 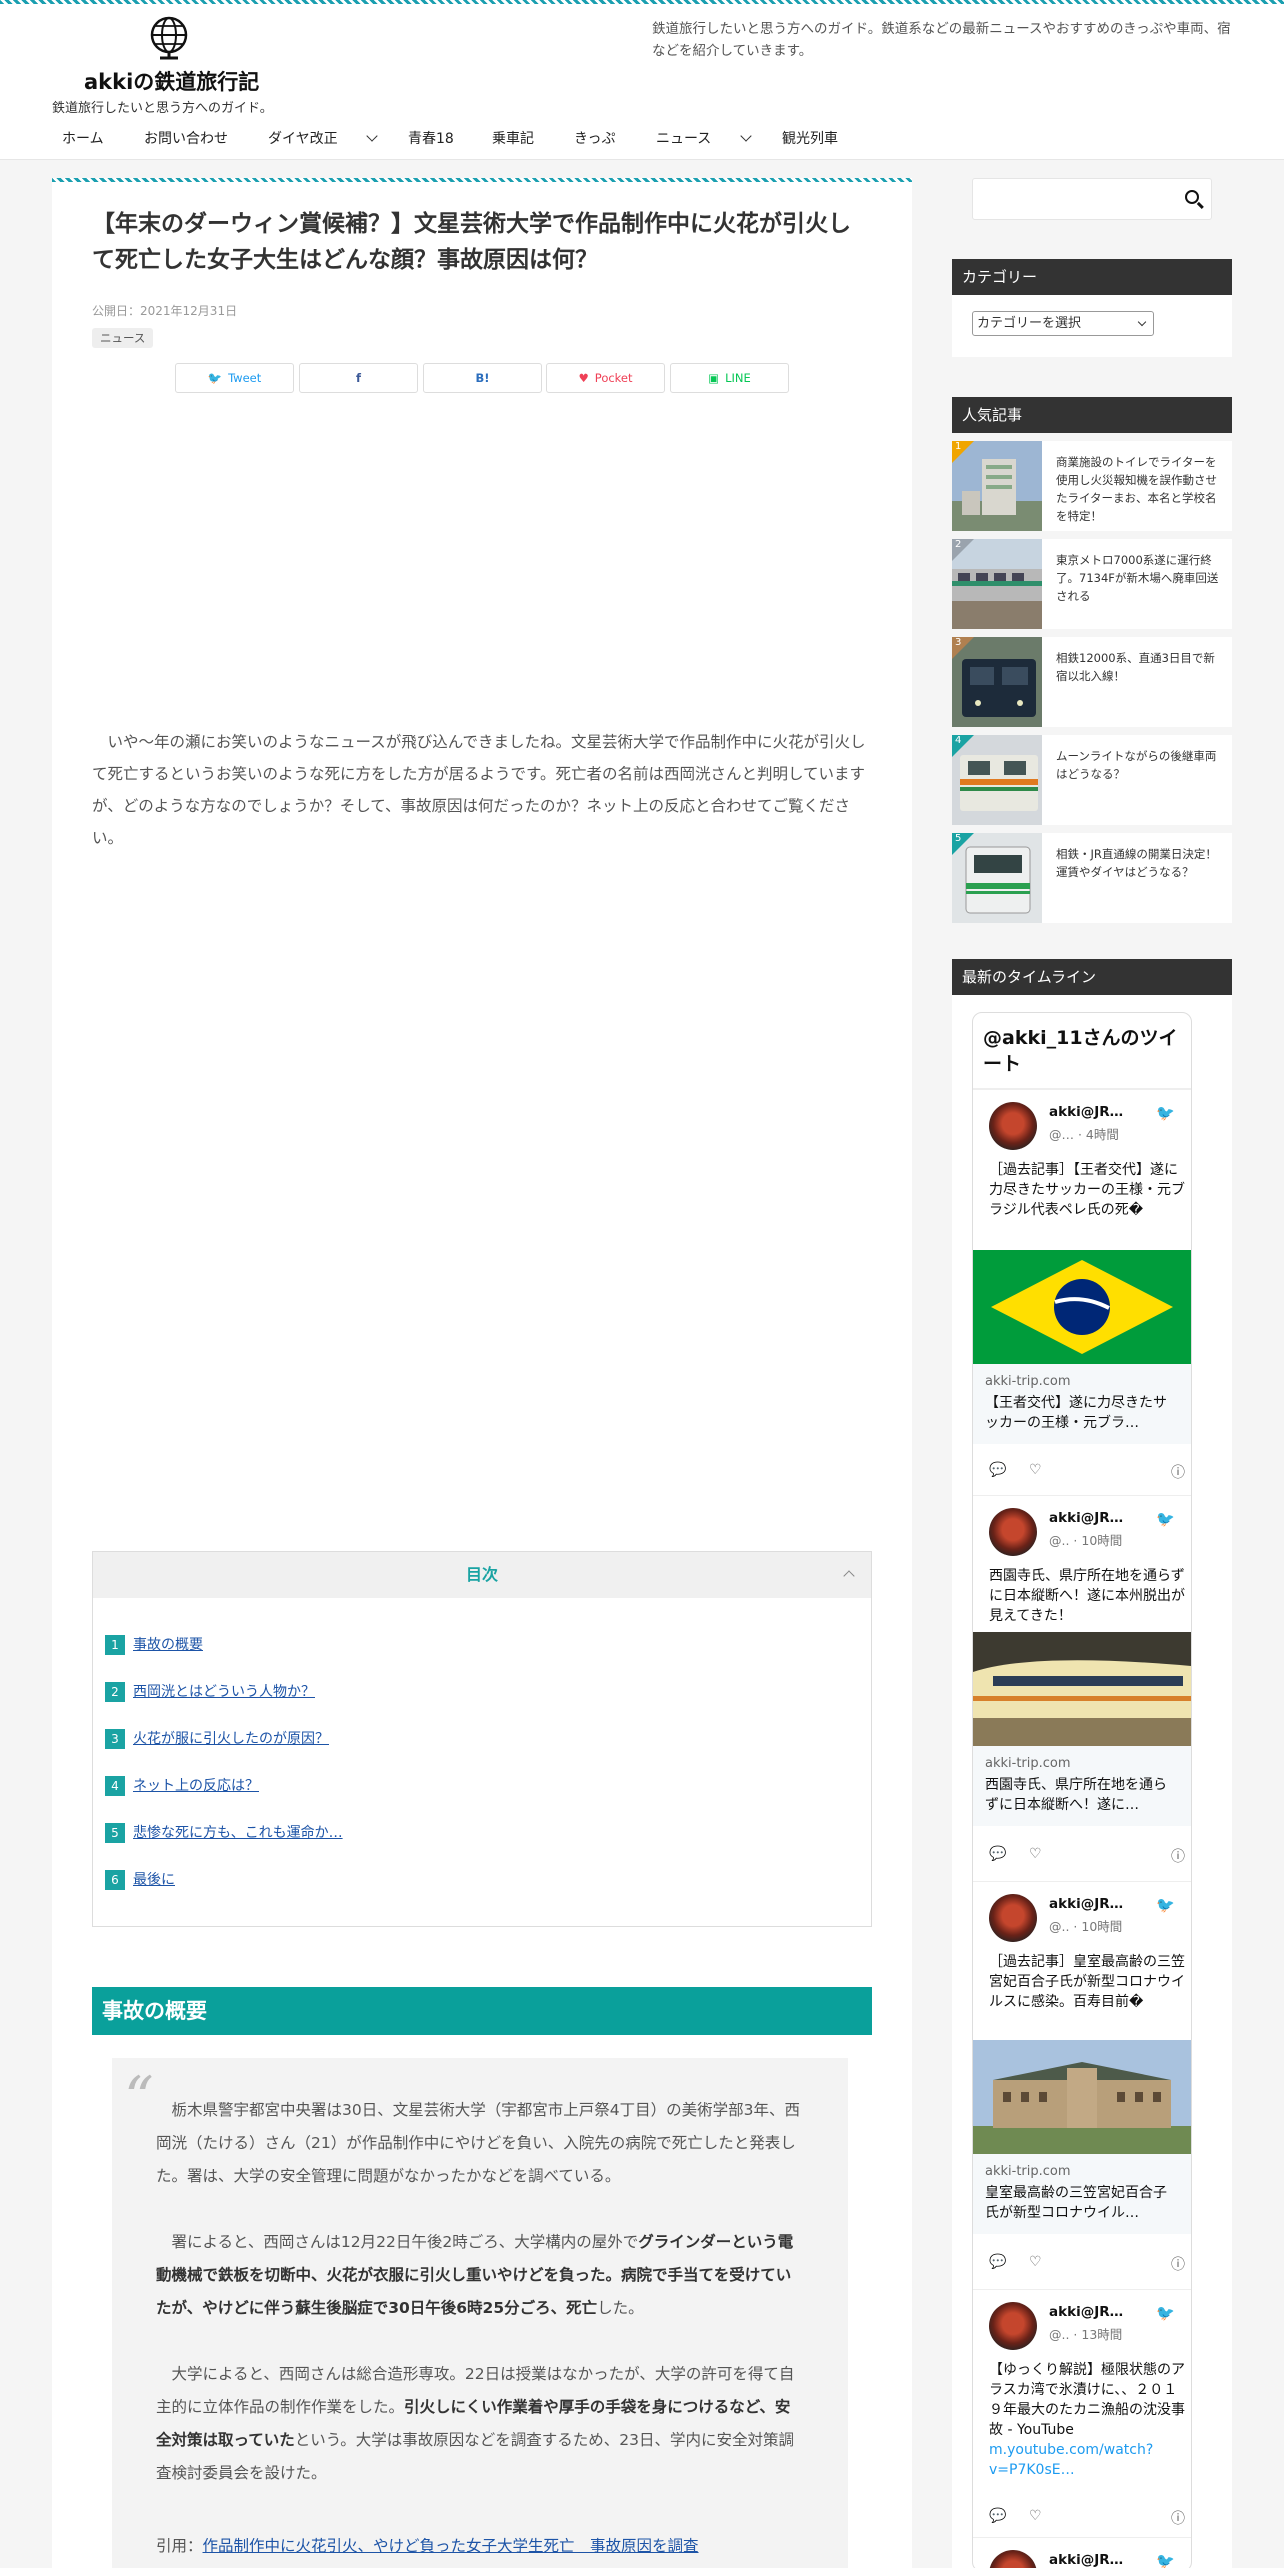 What do you see at coordinates (738, 378) in the screenshot?
I see `line-label: LINE` at bounding box center [738, 378].